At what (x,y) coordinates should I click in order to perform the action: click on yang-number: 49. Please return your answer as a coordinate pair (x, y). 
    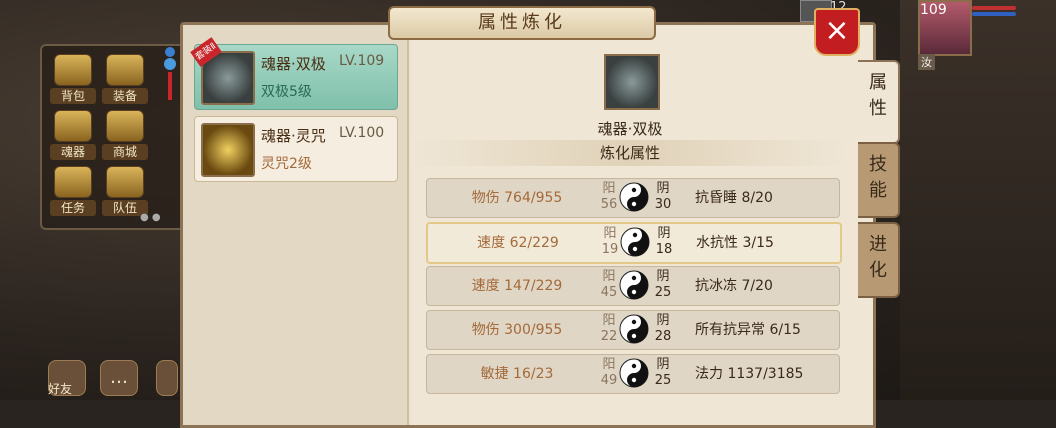
    Looking at the image, I should click on (609, 380).